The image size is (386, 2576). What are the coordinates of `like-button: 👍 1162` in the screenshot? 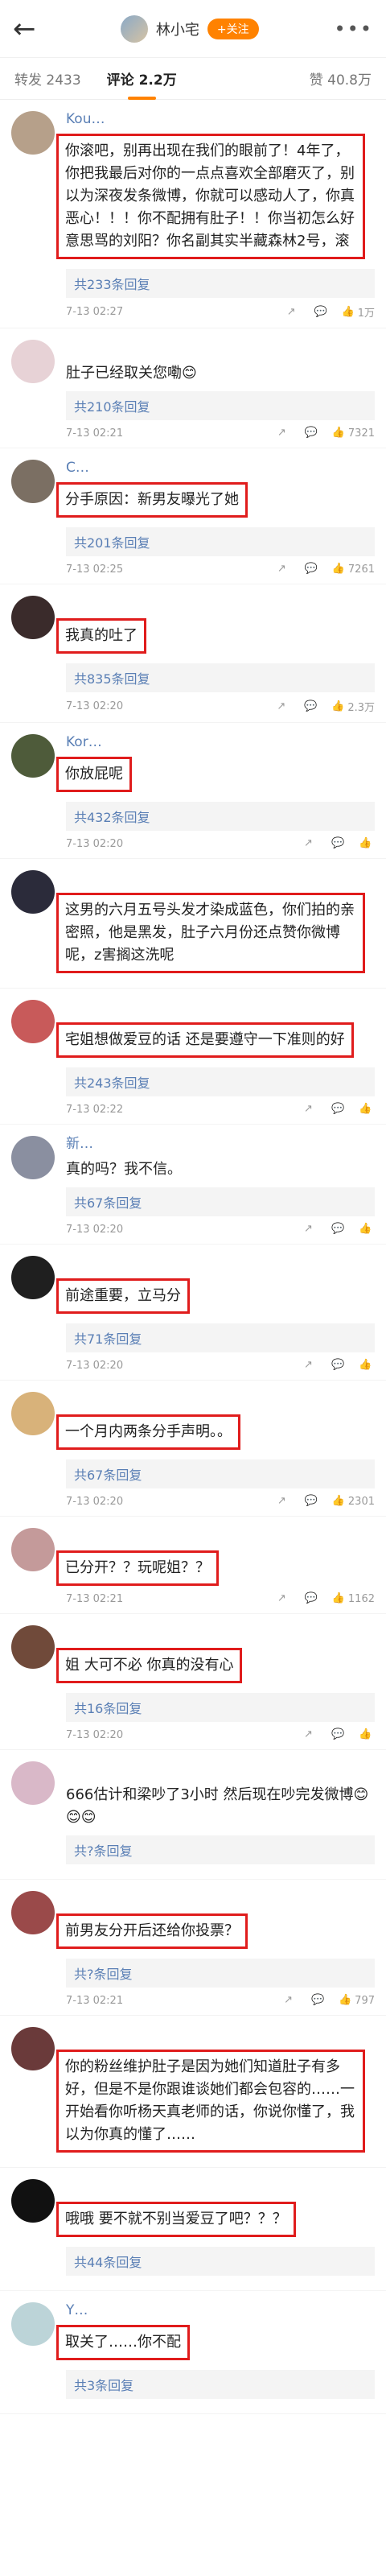 It's located at (353, 1598).